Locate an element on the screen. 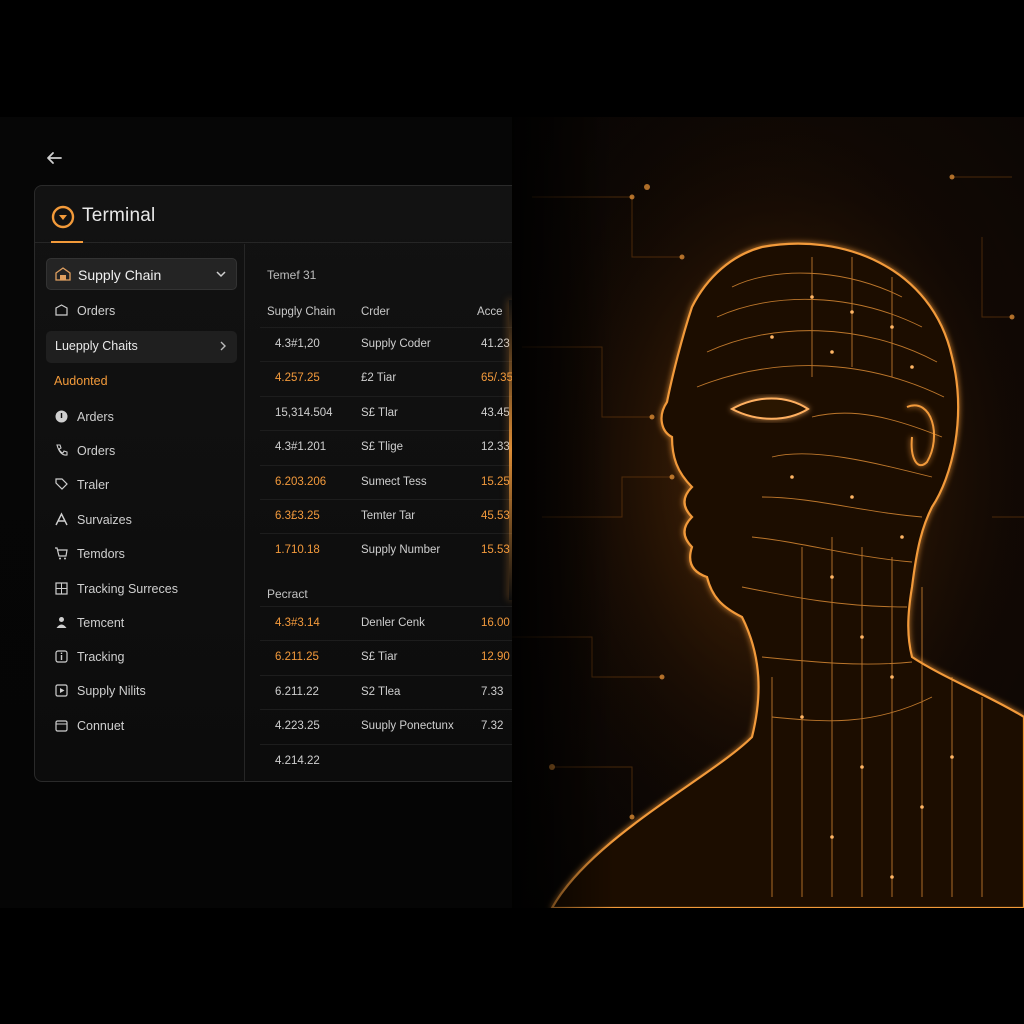 Image resolution: width=1024 pixels, height=1024 pixels. table-cell: 6.3£3.25 is located at coordinates (297, 516).